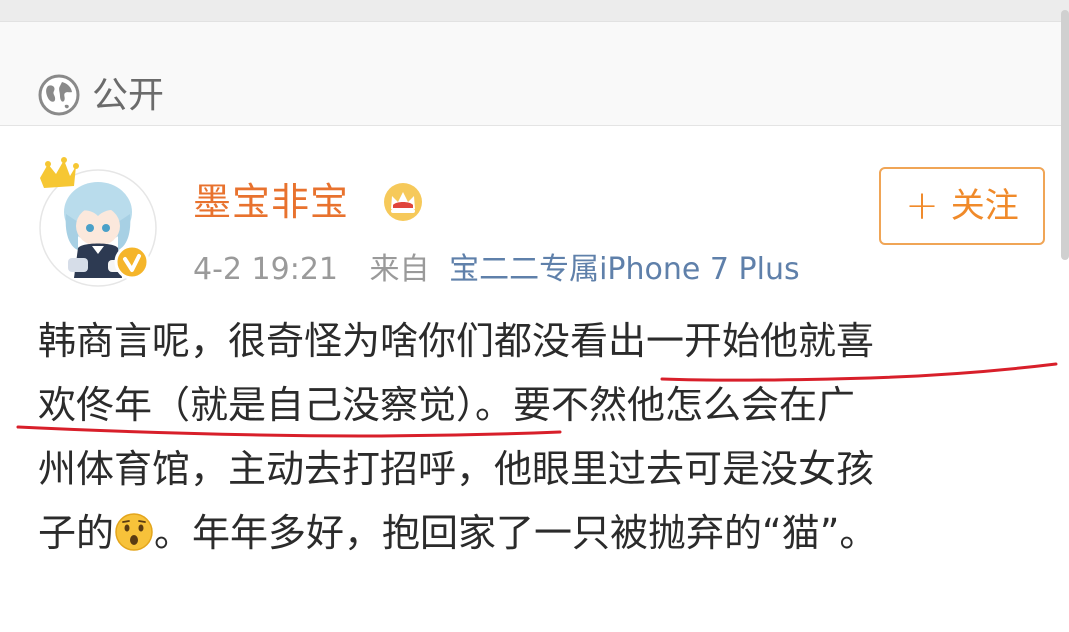 The height and width of the screenshot is (632, 1069). Describe the element at coordinates (516, 533) in the screenshot. I see `content-text: 。年年多好，抱回家了一只被抛弃的“猫”。` at that location.